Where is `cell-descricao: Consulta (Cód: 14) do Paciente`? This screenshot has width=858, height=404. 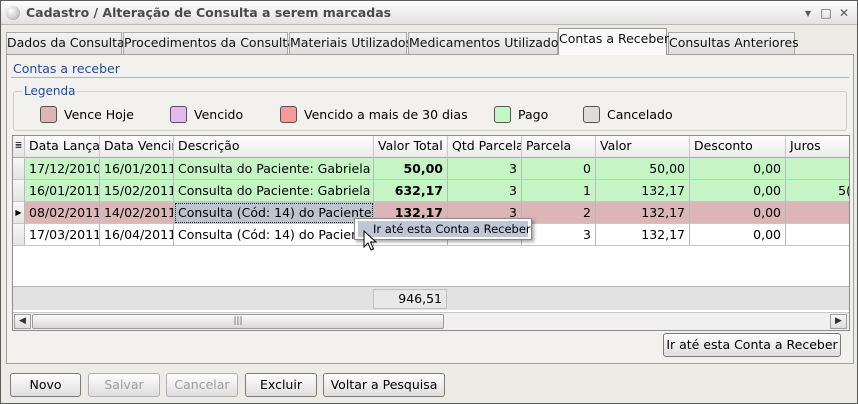 cell-descricao: Consulta (Cód: 14) do Paciente is located at coordinates (274, 235).